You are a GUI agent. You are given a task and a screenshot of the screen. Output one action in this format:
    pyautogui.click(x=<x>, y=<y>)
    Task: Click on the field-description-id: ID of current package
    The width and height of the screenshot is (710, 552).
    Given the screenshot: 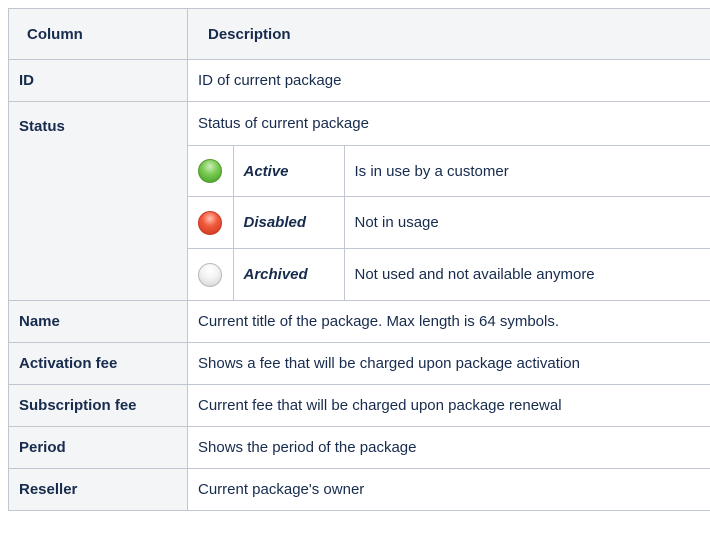 What is the action you would take?
    pyautogui.click(x=448, y=80)
    